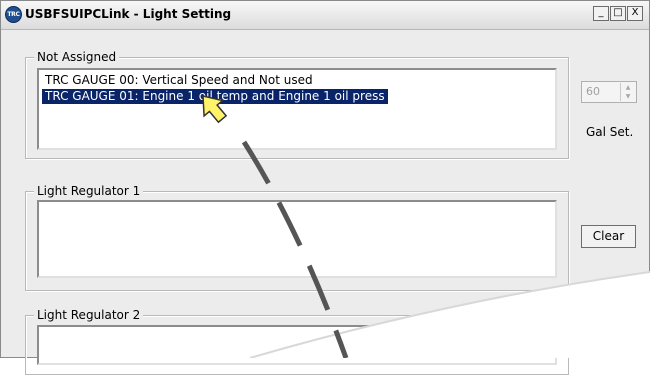 This screenshot has height=375, width=650. Describe the element at coordinates (610, 132) in the screenshot. I see `gal-set-label: Gal Set.` at that location.